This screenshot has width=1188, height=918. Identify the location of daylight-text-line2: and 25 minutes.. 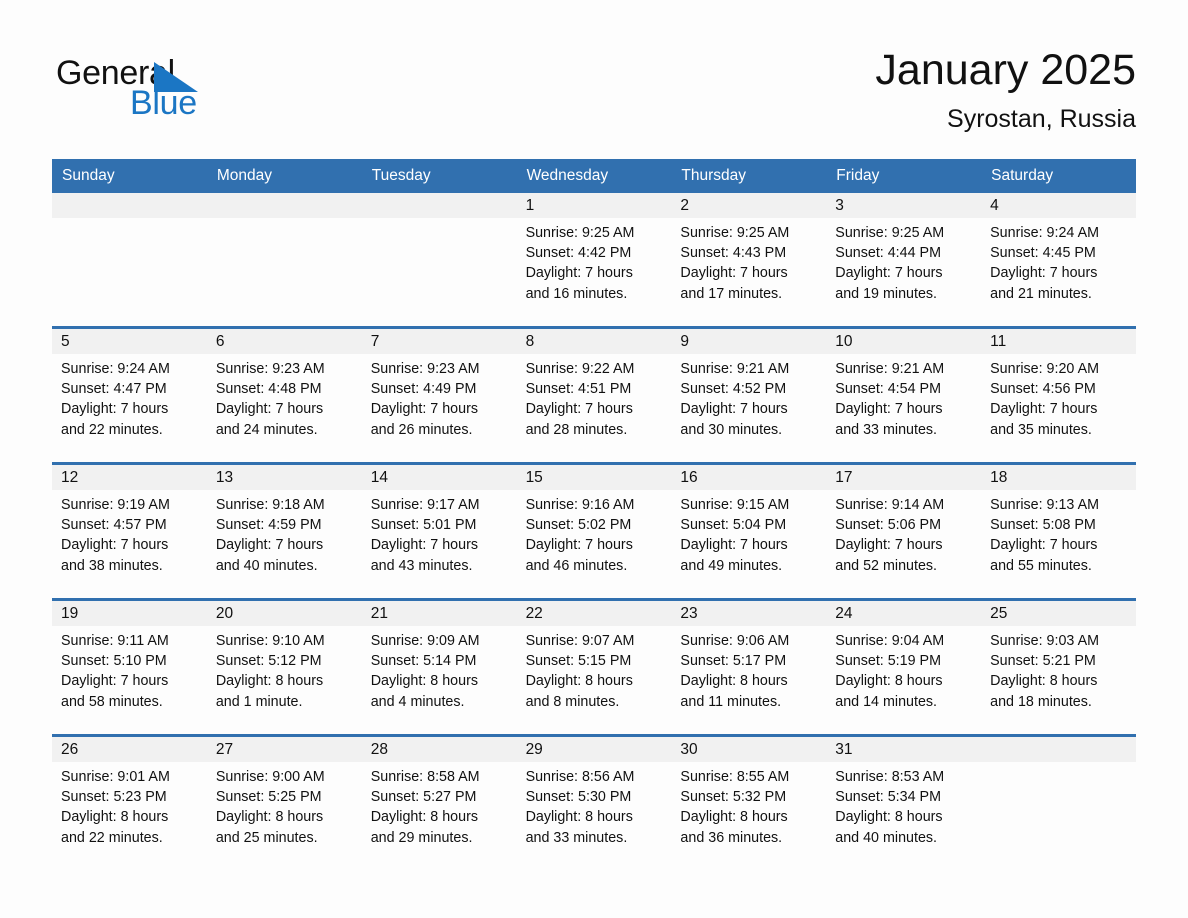
(266, 837).